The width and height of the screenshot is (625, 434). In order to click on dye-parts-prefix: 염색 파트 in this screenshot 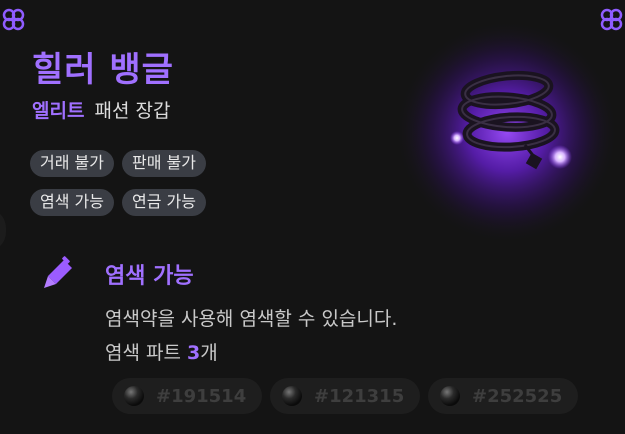, I will do `click(146, 353)`.